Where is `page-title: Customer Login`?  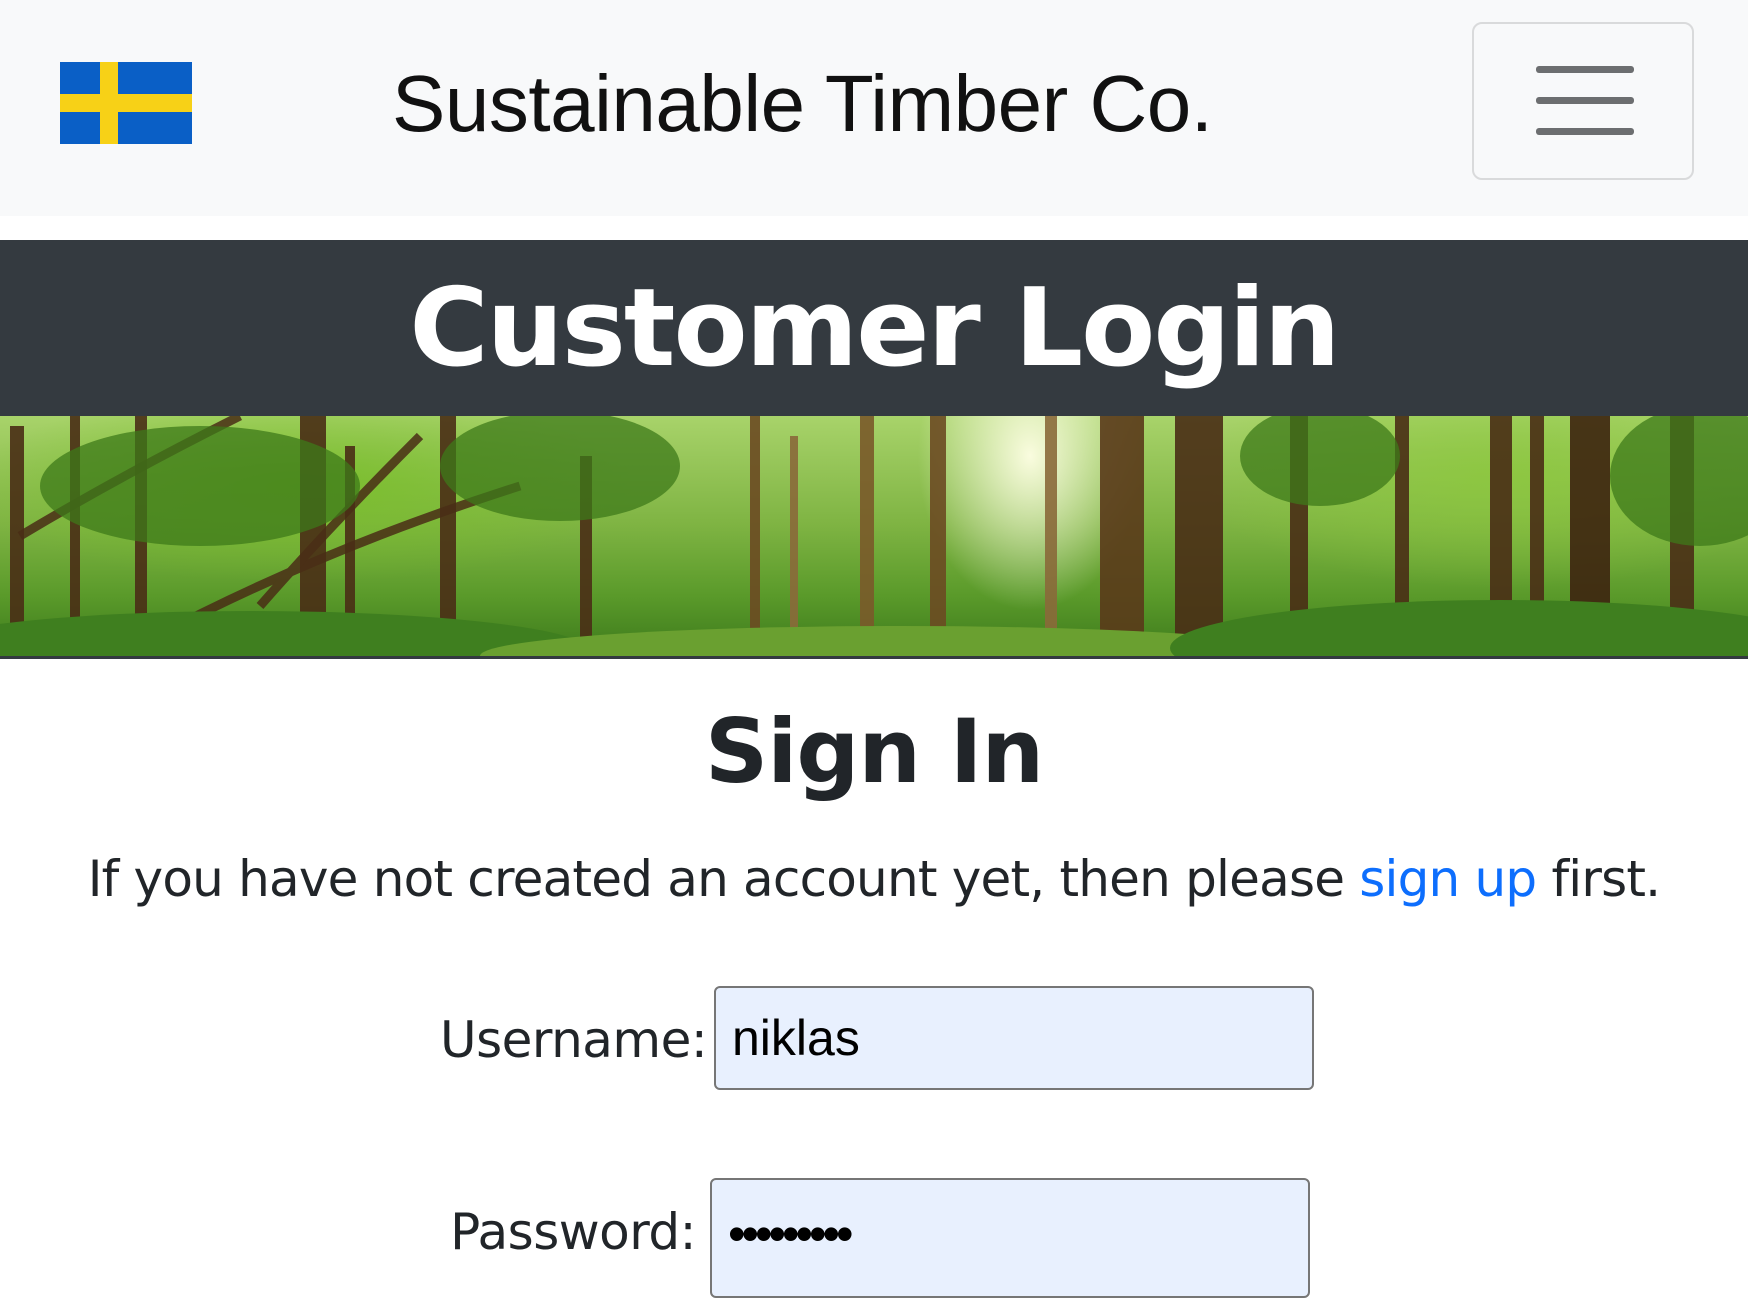 page-title: Customer Login is located at coordinates (874, 328).